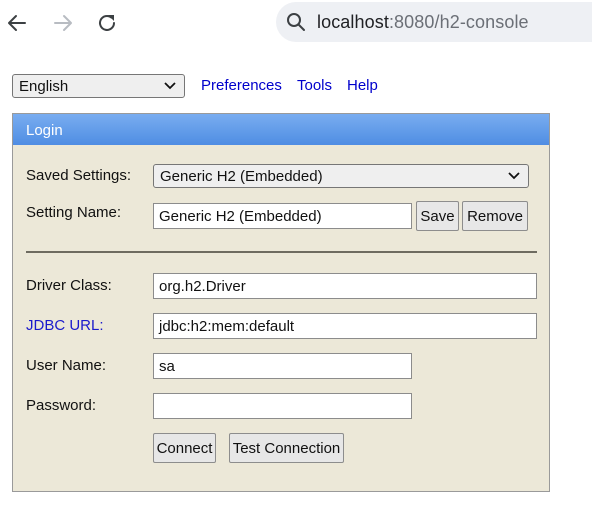  What do you see at coordinates (437, 216) in the screenshot?
I see `save-button: Save` at bounding box center [437, 216].